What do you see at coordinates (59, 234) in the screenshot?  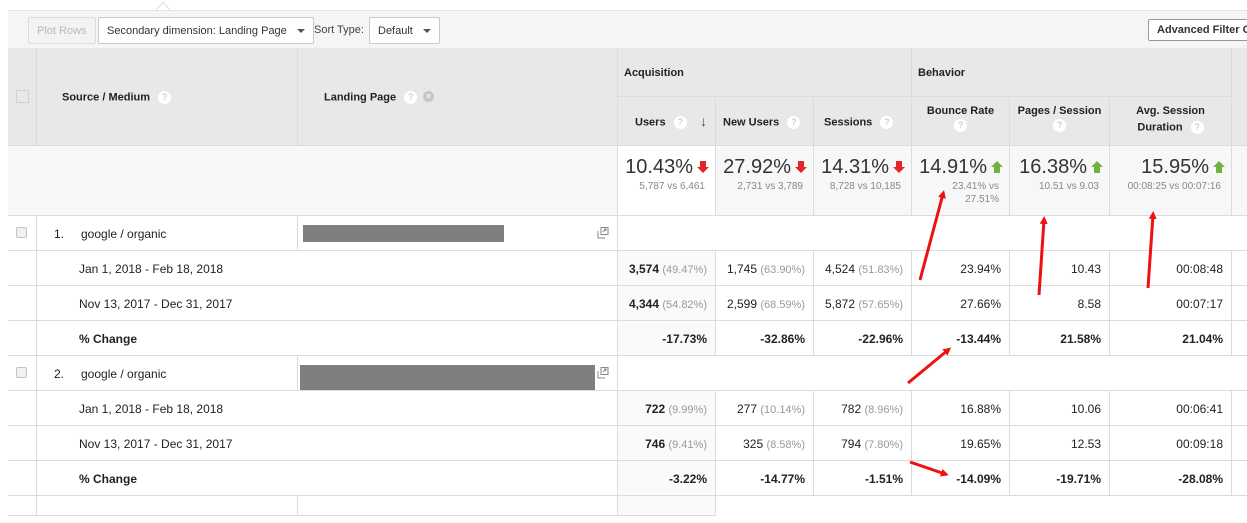 I see `row-index: 1.` at bounding box center [59, 234].